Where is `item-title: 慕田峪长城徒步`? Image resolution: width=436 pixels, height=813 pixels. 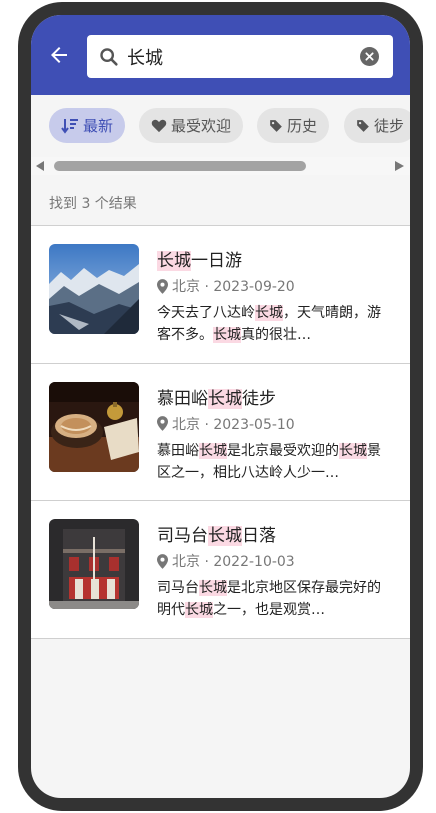
item-title: 慕田峪长城徒步 is located at coordinates (216, 398).